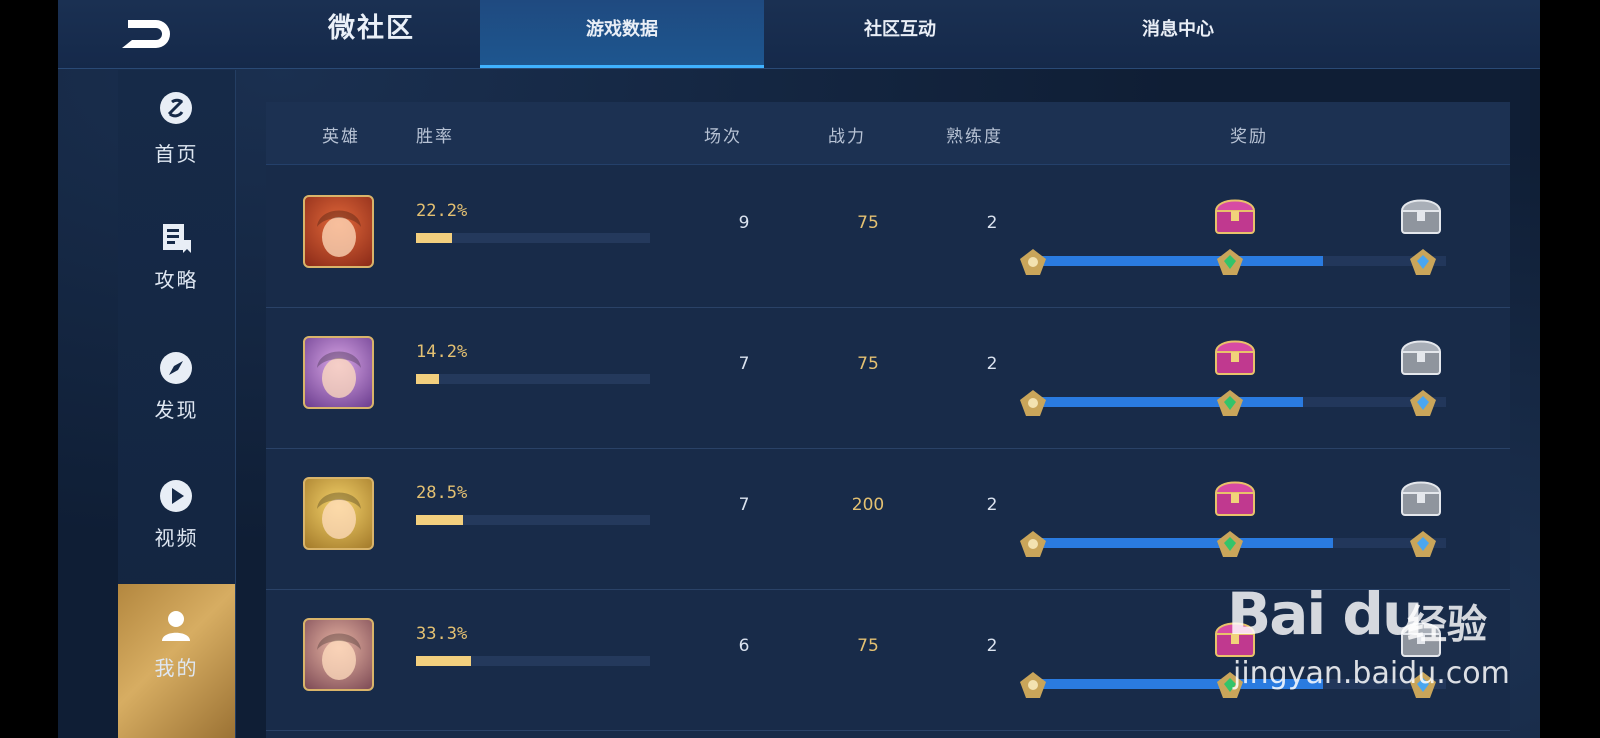  What do you see at coordinates (176, 626) in the screenshot?
I see `user-icon` at bounding box center [176, 626].